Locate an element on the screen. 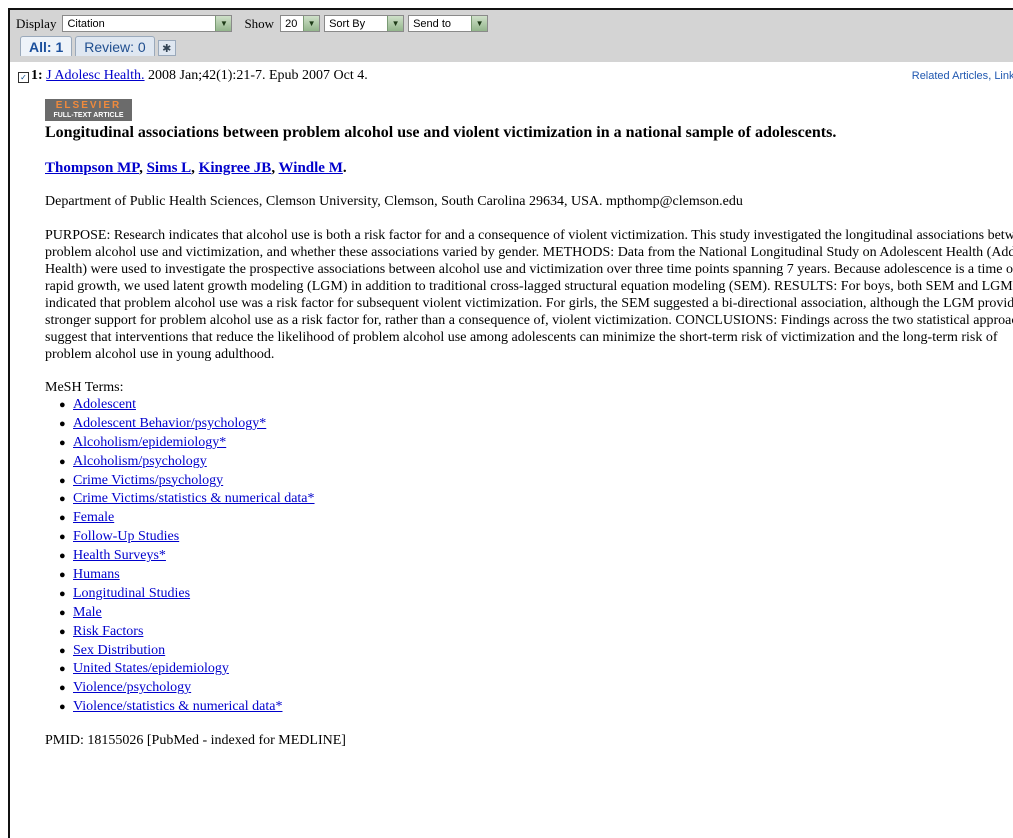 The height and width of the screenshot is (838, 1013). mesh-term-link: Violence/statistics & numerical data* is located at coordinates (177, 706).